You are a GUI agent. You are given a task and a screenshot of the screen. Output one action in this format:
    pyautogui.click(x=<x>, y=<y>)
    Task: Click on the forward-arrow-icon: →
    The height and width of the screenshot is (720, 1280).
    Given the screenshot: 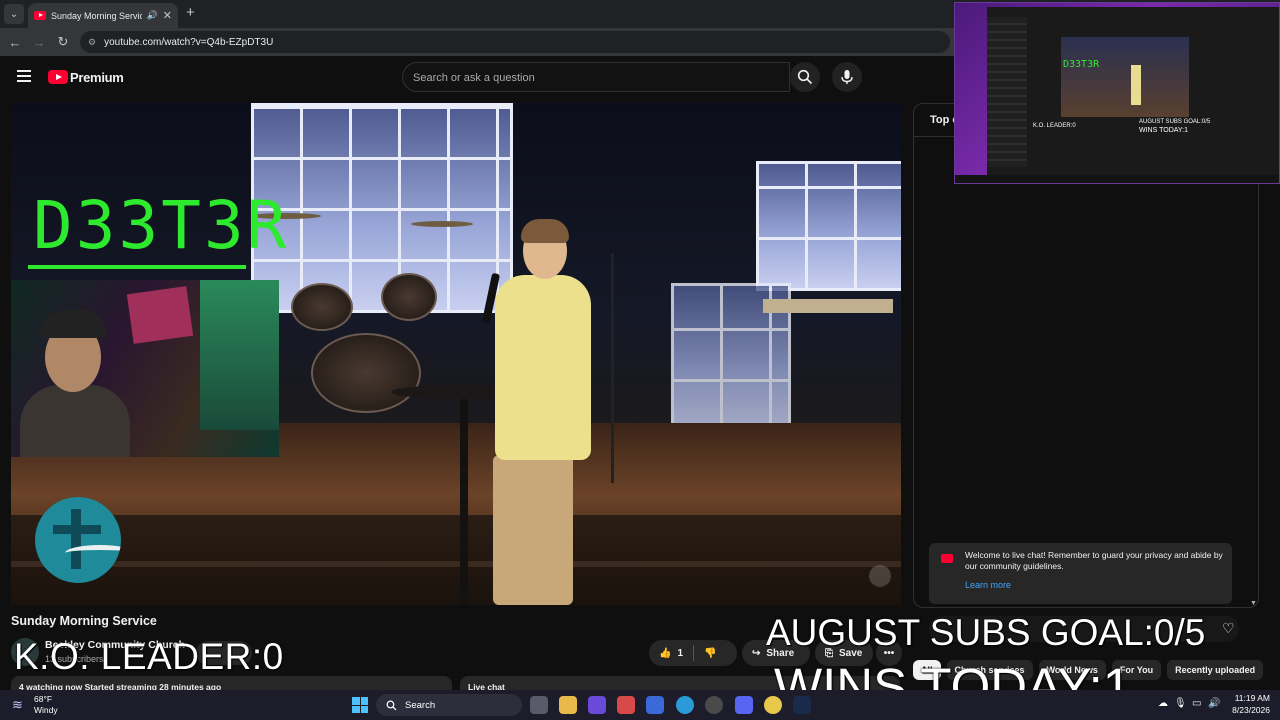 What is the action you would take?
    pyautogui.click(x=39, y=42)
    